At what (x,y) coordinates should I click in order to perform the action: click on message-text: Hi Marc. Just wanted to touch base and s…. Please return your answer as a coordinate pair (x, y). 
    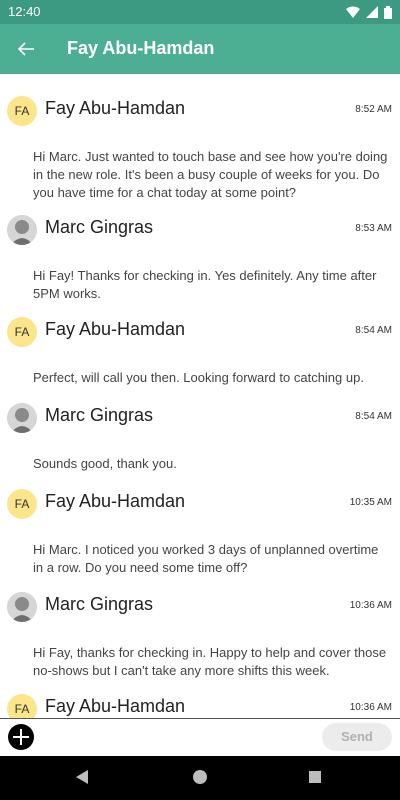
    Looking at the image, I should click on (210, 174).